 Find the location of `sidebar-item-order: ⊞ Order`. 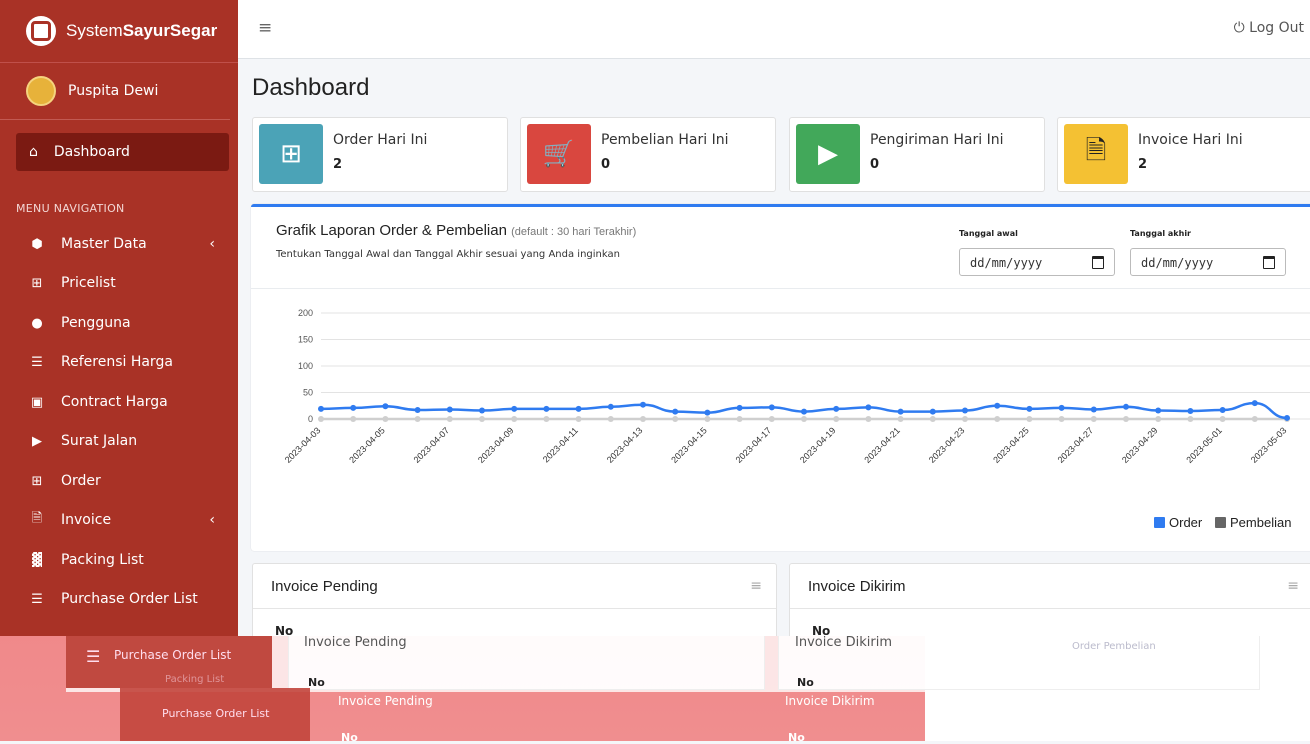

sidebar-item-order: ⊞ Order is located at coordinates (122, 481).